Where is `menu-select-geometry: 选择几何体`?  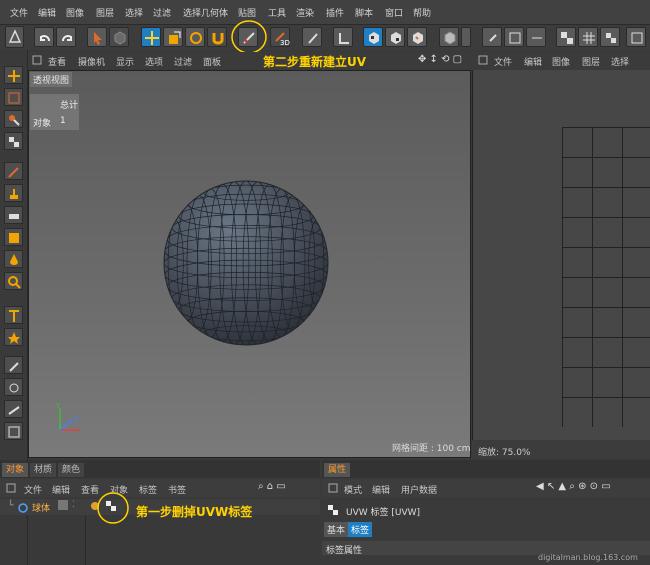
menu-select-geometry: 选择几何体 is located at coordinates (205, 12).